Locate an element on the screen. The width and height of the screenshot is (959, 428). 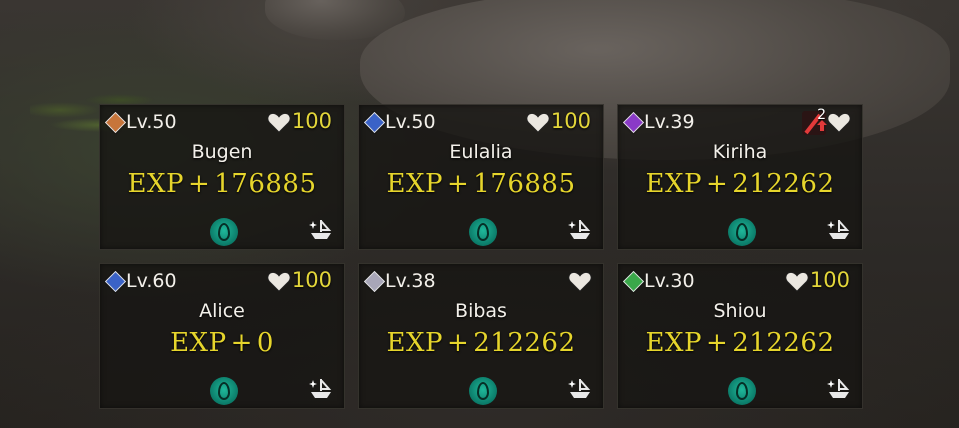
character-name: Kiriha is located at coordinates (740, 152).